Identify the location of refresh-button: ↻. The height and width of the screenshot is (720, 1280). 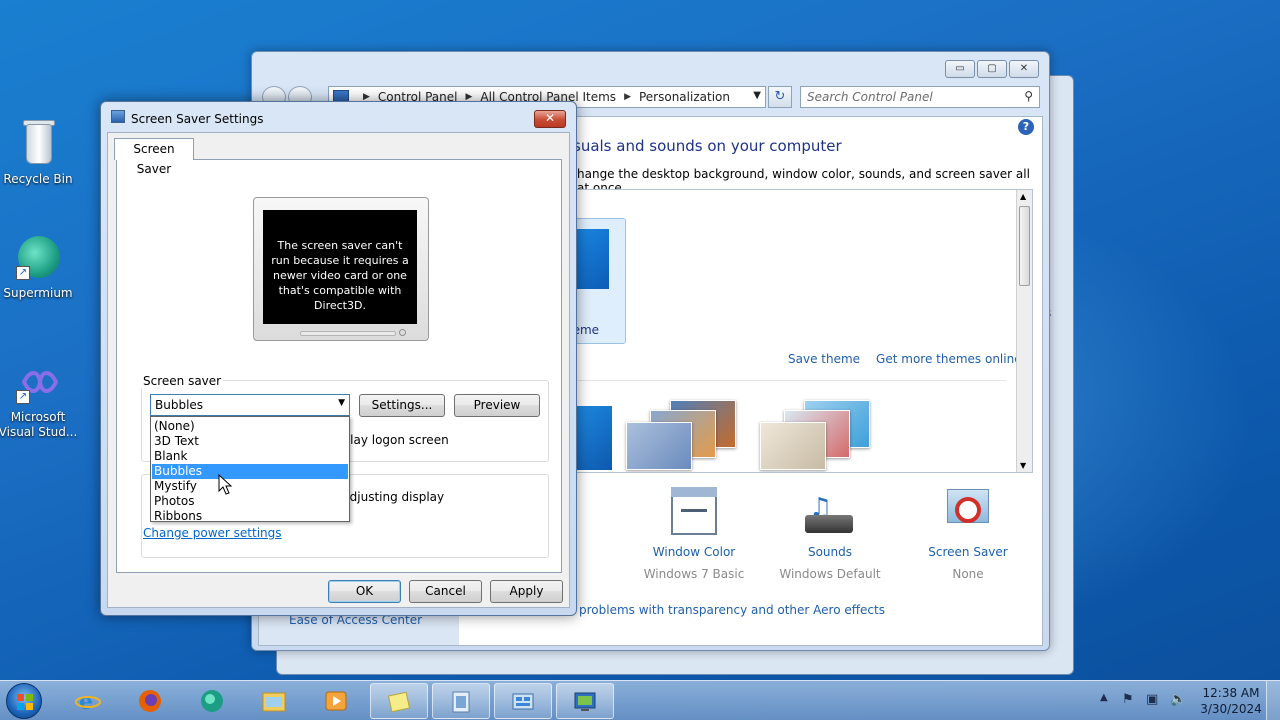
(780, 97).